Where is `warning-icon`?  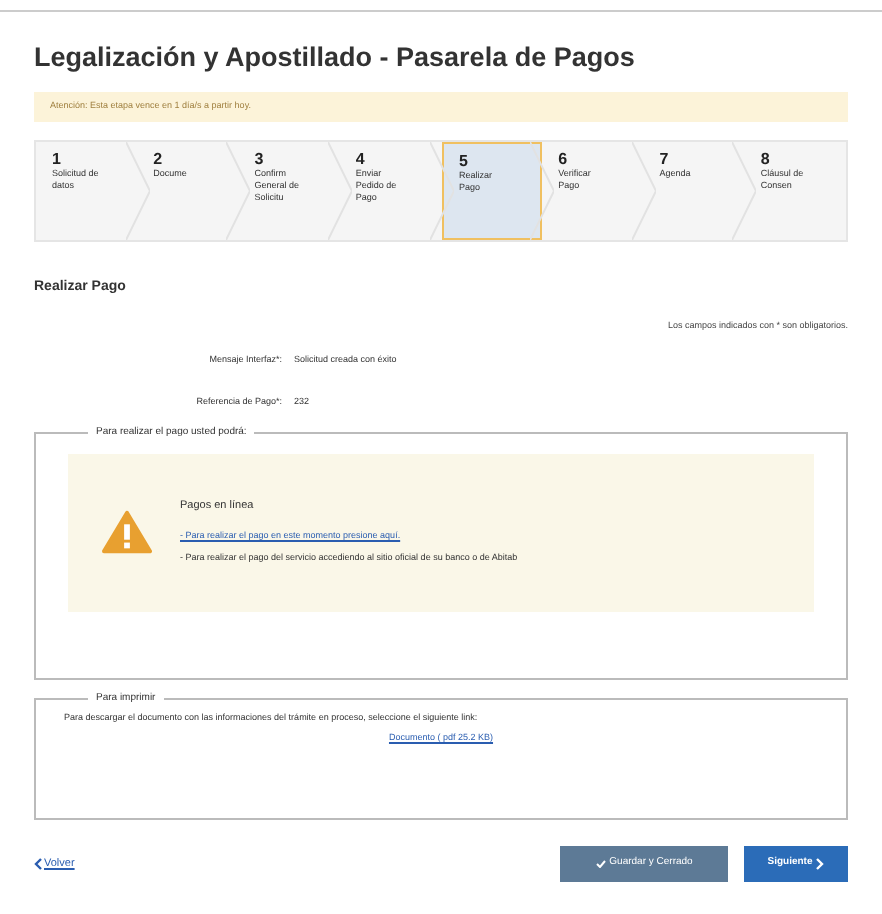 warning-icon is located at coordinates (127, 532).